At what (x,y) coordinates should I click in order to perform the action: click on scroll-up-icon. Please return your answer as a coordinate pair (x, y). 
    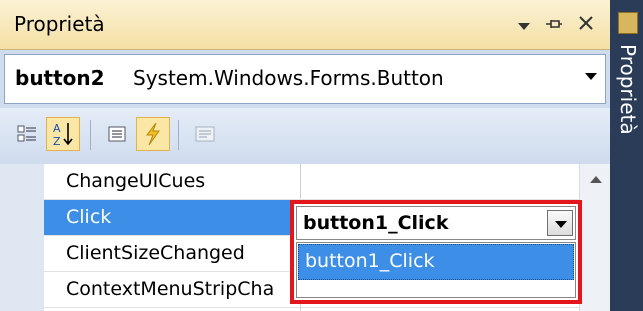
    Looking at the image, I should click on (596, 179).